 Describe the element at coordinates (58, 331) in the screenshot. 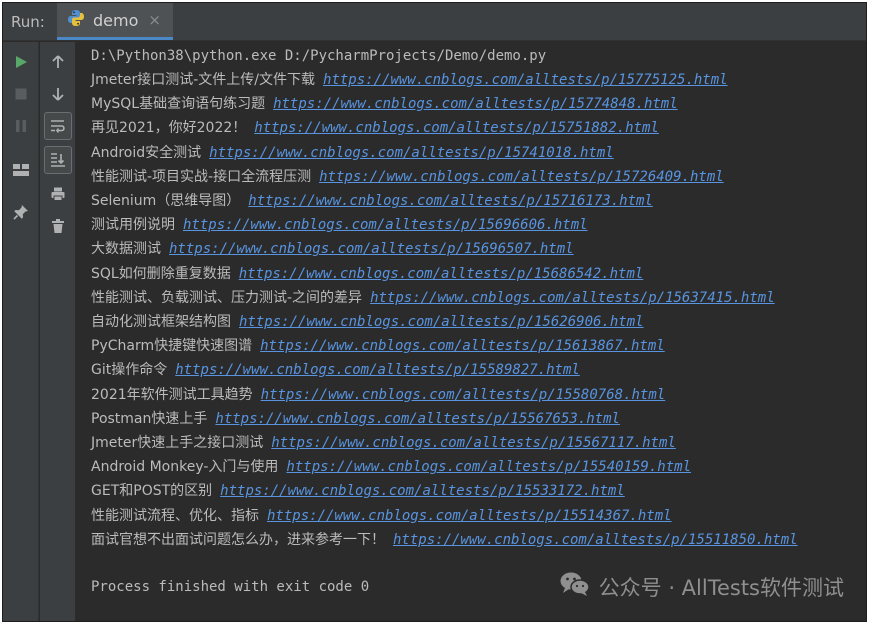

I see `run-toolbar-secondary` at that location.